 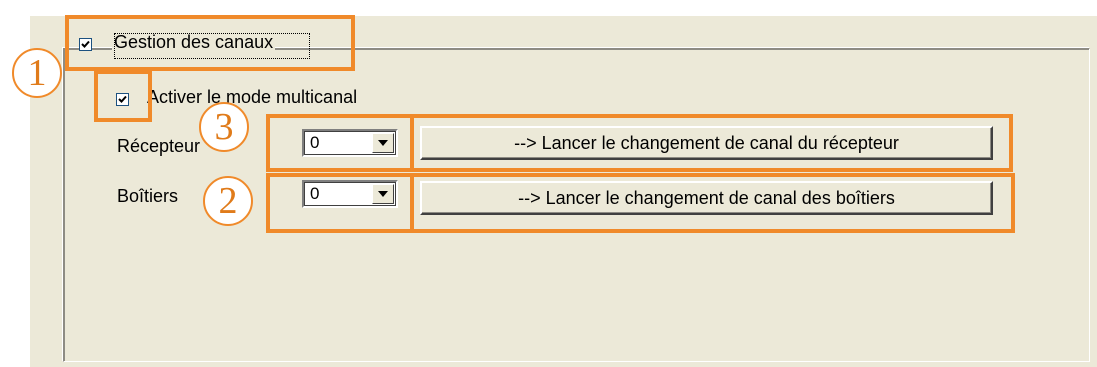 What do you see at coordinates (159, 146) in the screenshot?
I see `receiver-label: Récepteur` at bounding box center [159, 146].